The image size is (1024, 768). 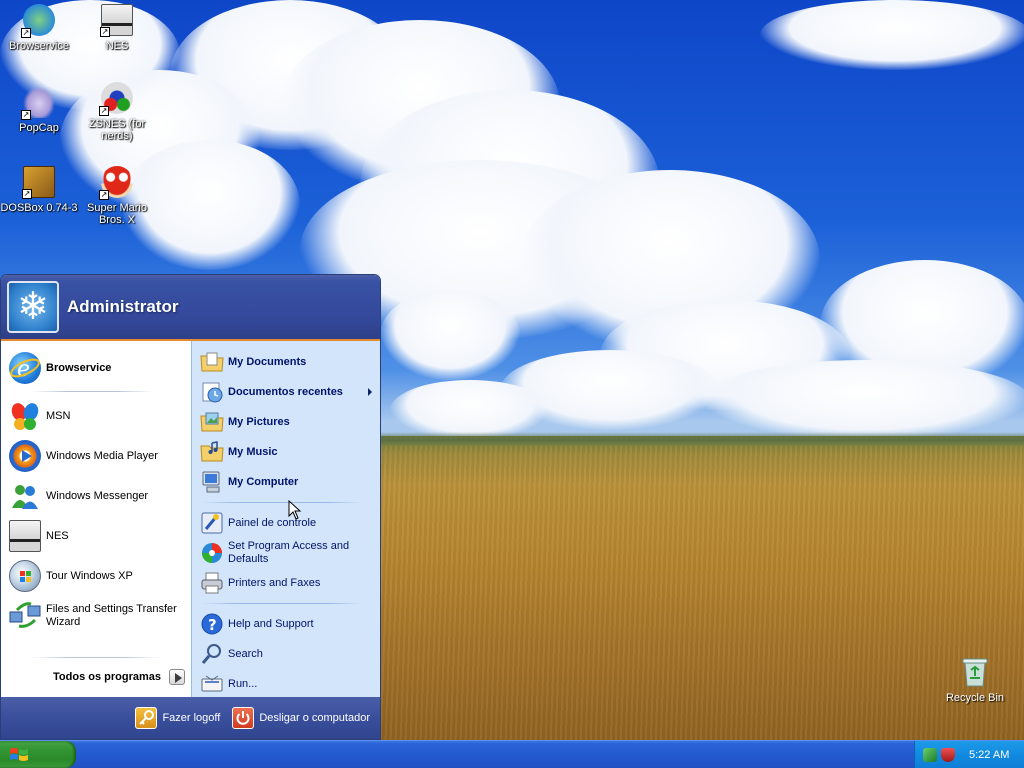 What do you see at coordinates (286, 452) in the screenshot?
I see `place-my-music: My Music` at bounding box center [286, 452].